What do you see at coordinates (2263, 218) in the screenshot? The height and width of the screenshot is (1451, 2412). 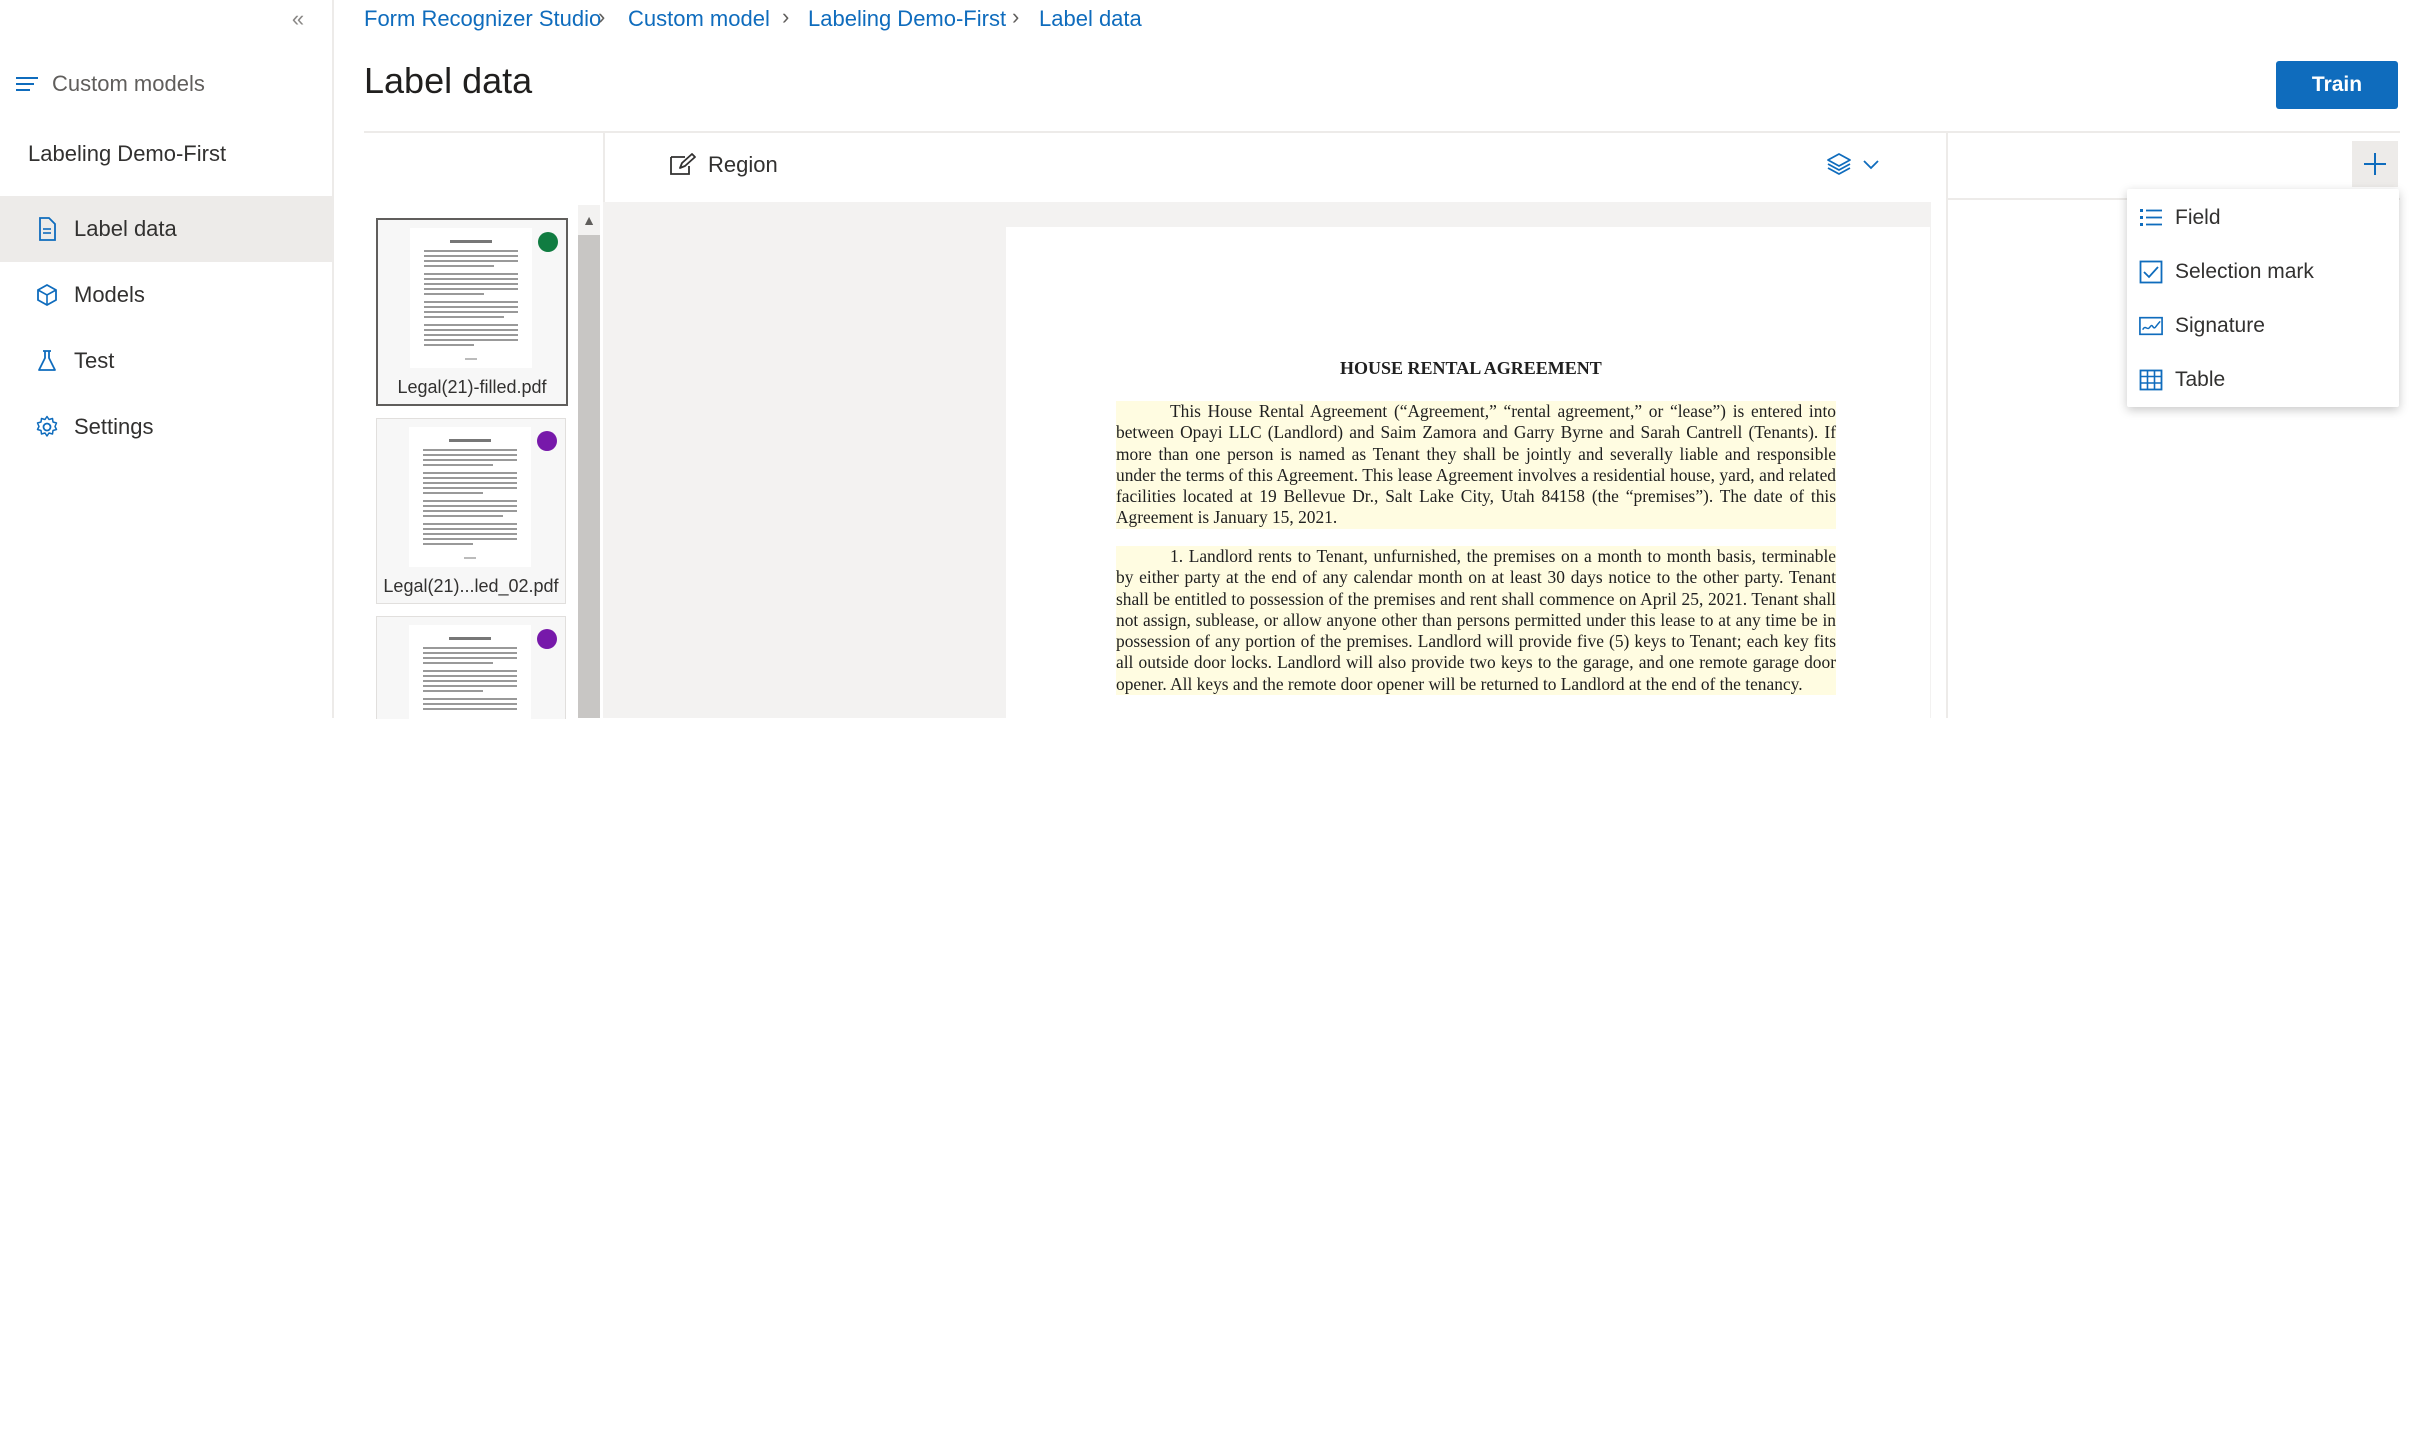 I see `menu-item-field: Field` at bounding box center [2263, 218].